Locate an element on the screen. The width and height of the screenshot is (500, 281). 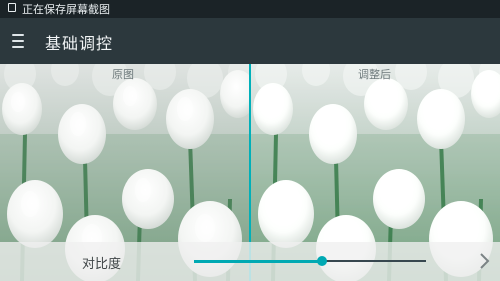
contrast-slider is located at coordinates (310, 261).